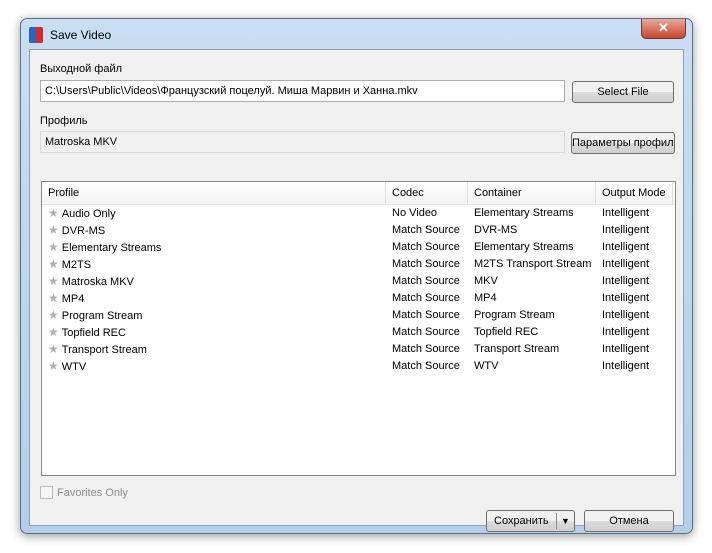  I want to click on save-dropdown-arrow-icon: ▼, so click(565, 521).